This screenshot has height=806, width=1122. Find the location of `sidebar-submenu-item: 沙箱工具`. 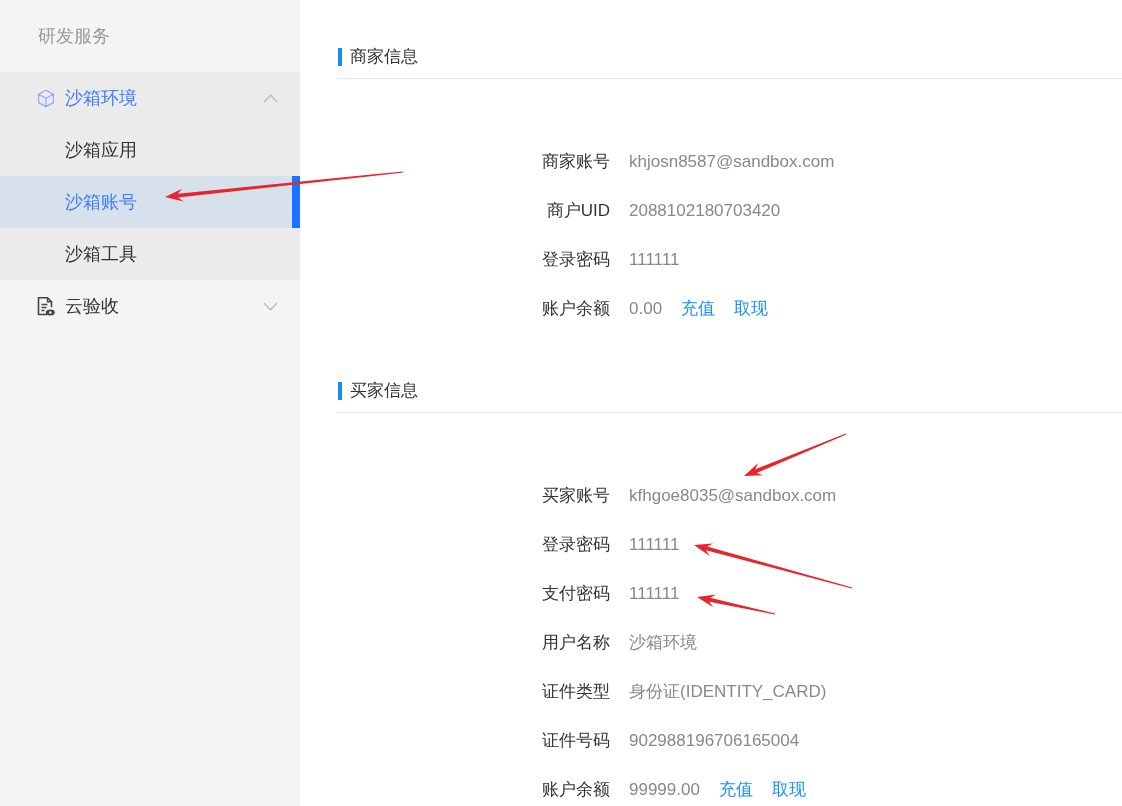

sidebar-submenu-item: 沙箱工具 is located at coordinates (150, 254).